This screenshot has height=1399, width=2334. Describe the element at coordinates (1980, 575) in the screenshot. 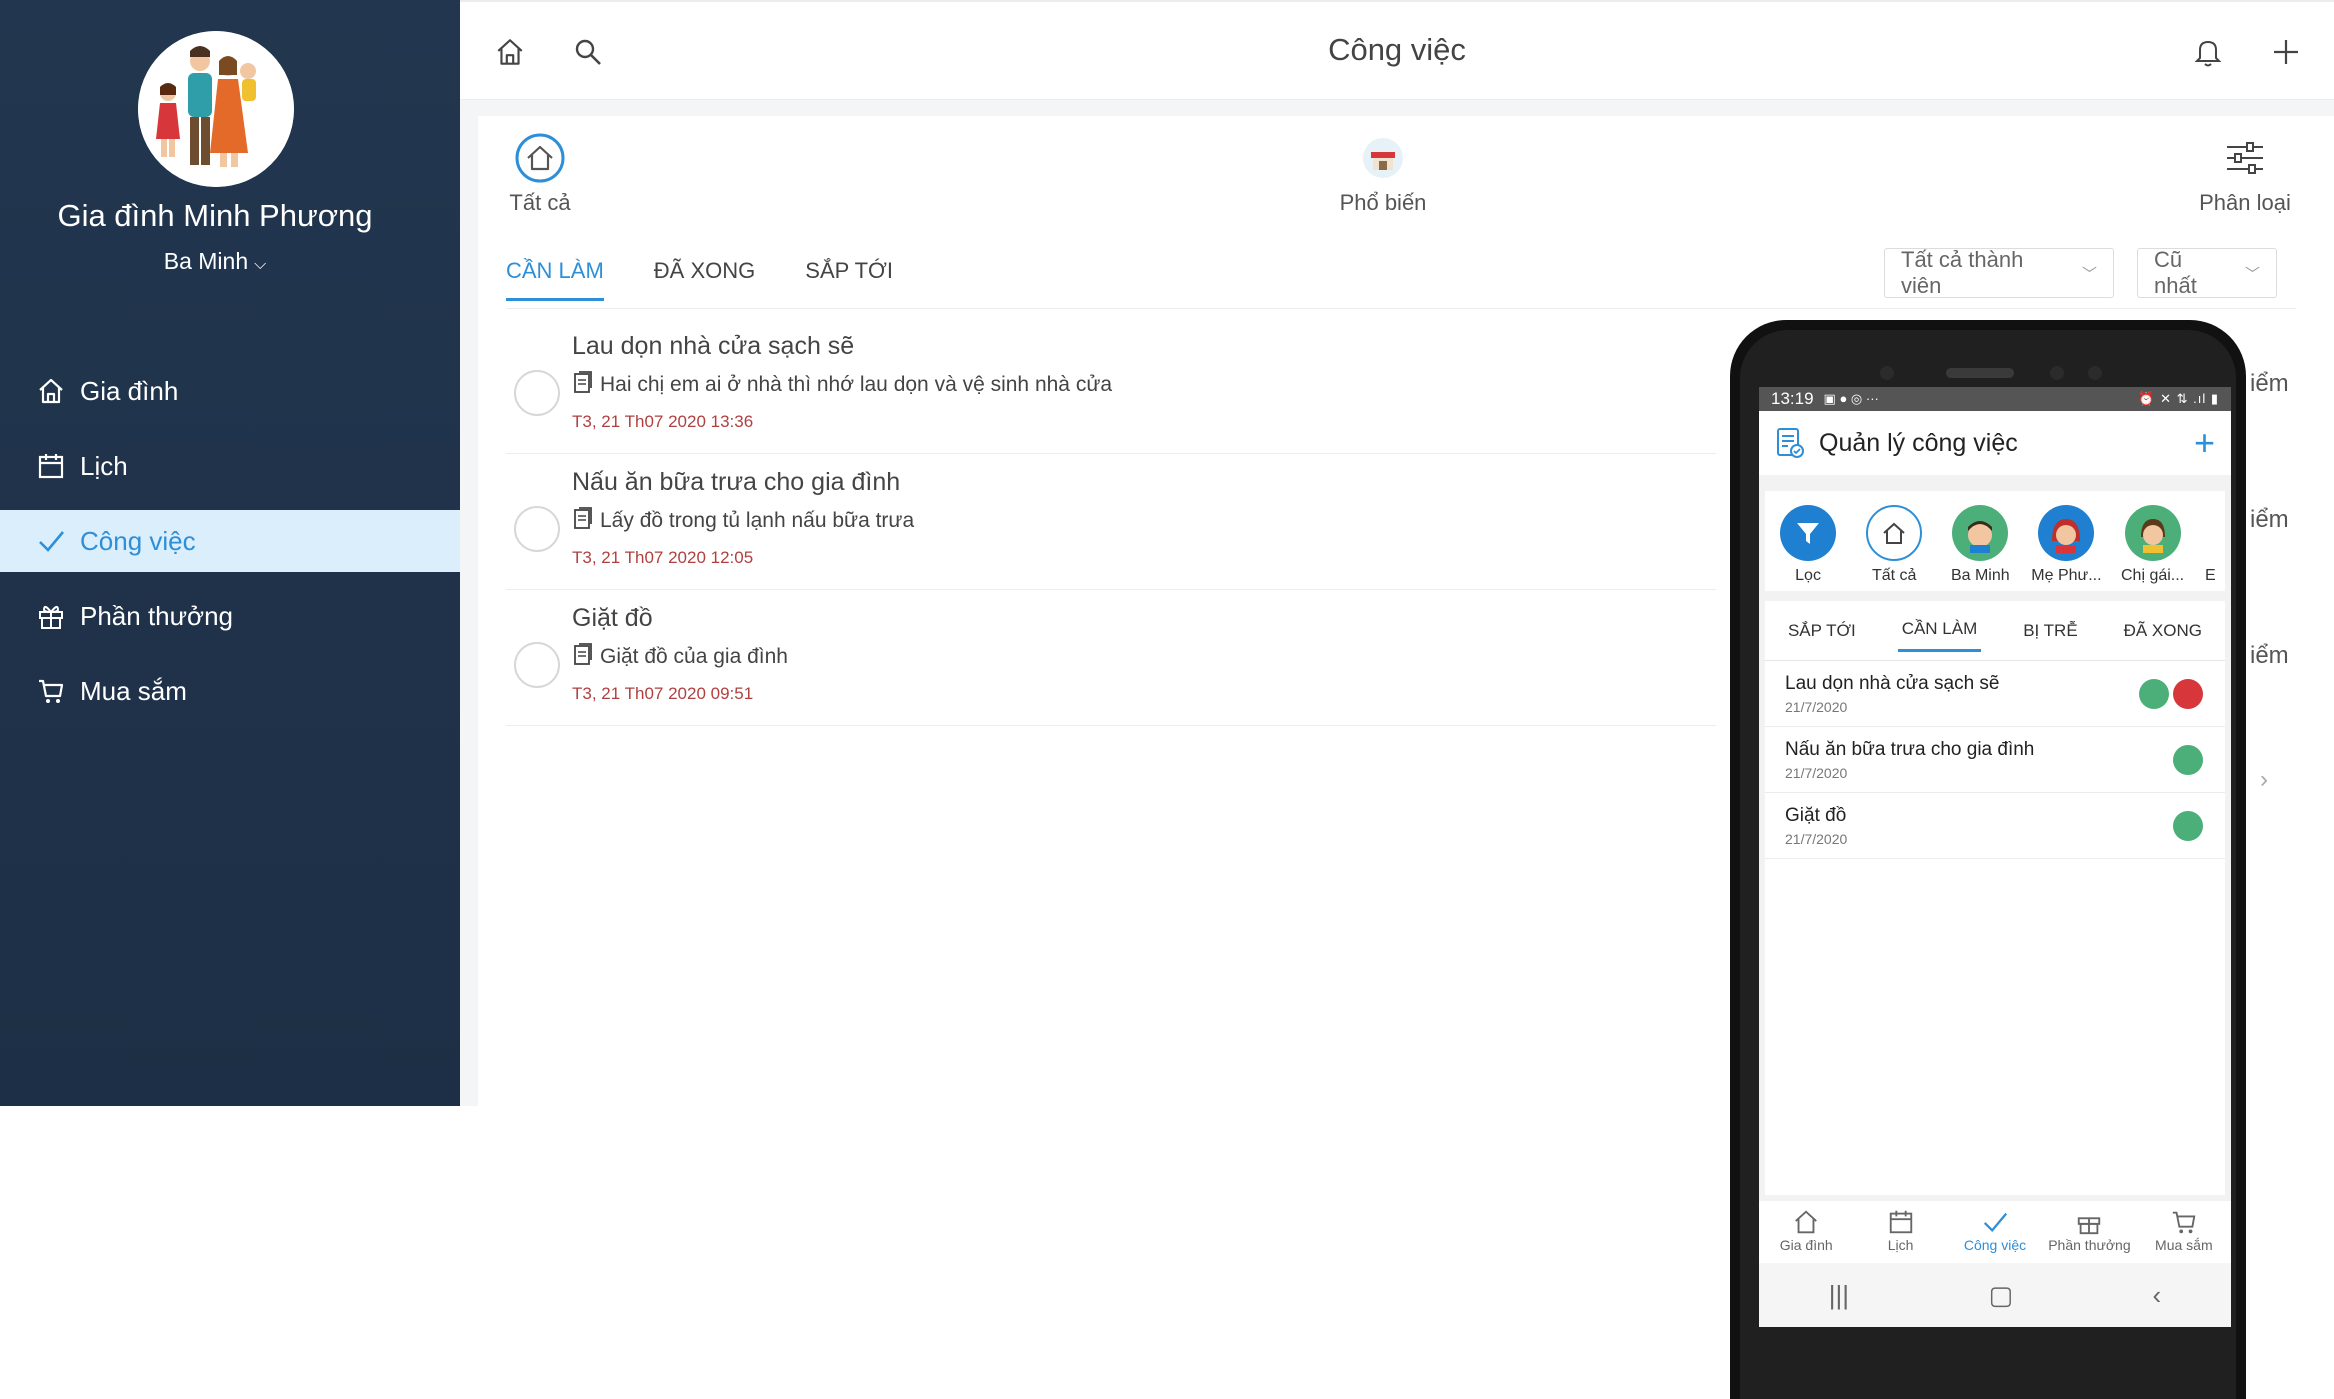

I see `member-label: Ba Minh` at that location.